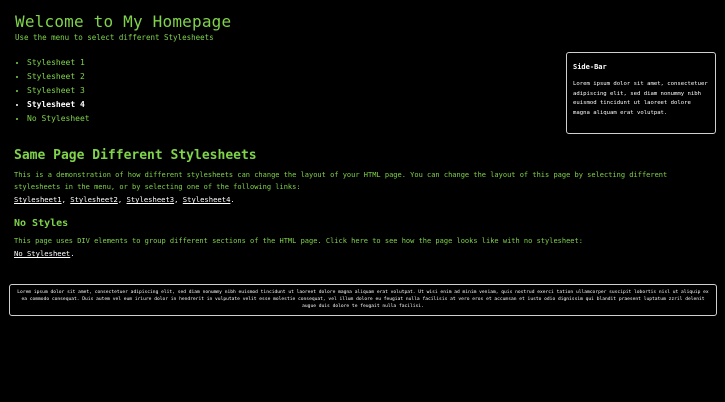 Image resolution: width=725 pixels, height=402 pixels. Describe the element at coordinates (41, 223) in the screenshot. I see `no-styles-heading: No Styles` at that location.